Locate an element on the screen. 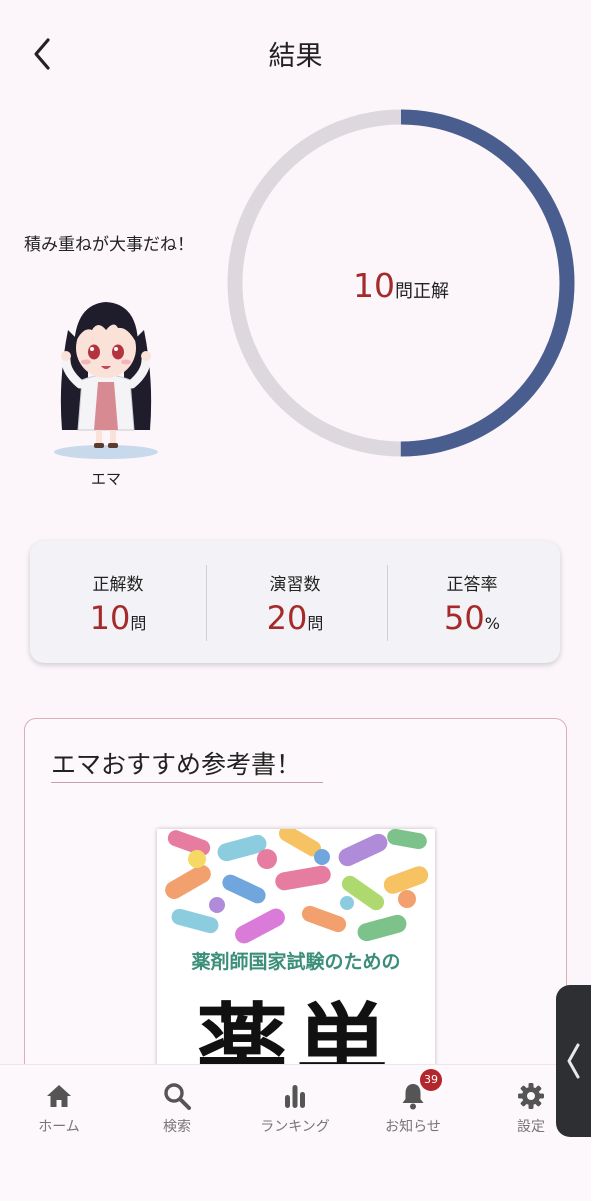 This screenshot has height=1201, width=591. tab-home: ホーム is located at coordinates (59, 1115).